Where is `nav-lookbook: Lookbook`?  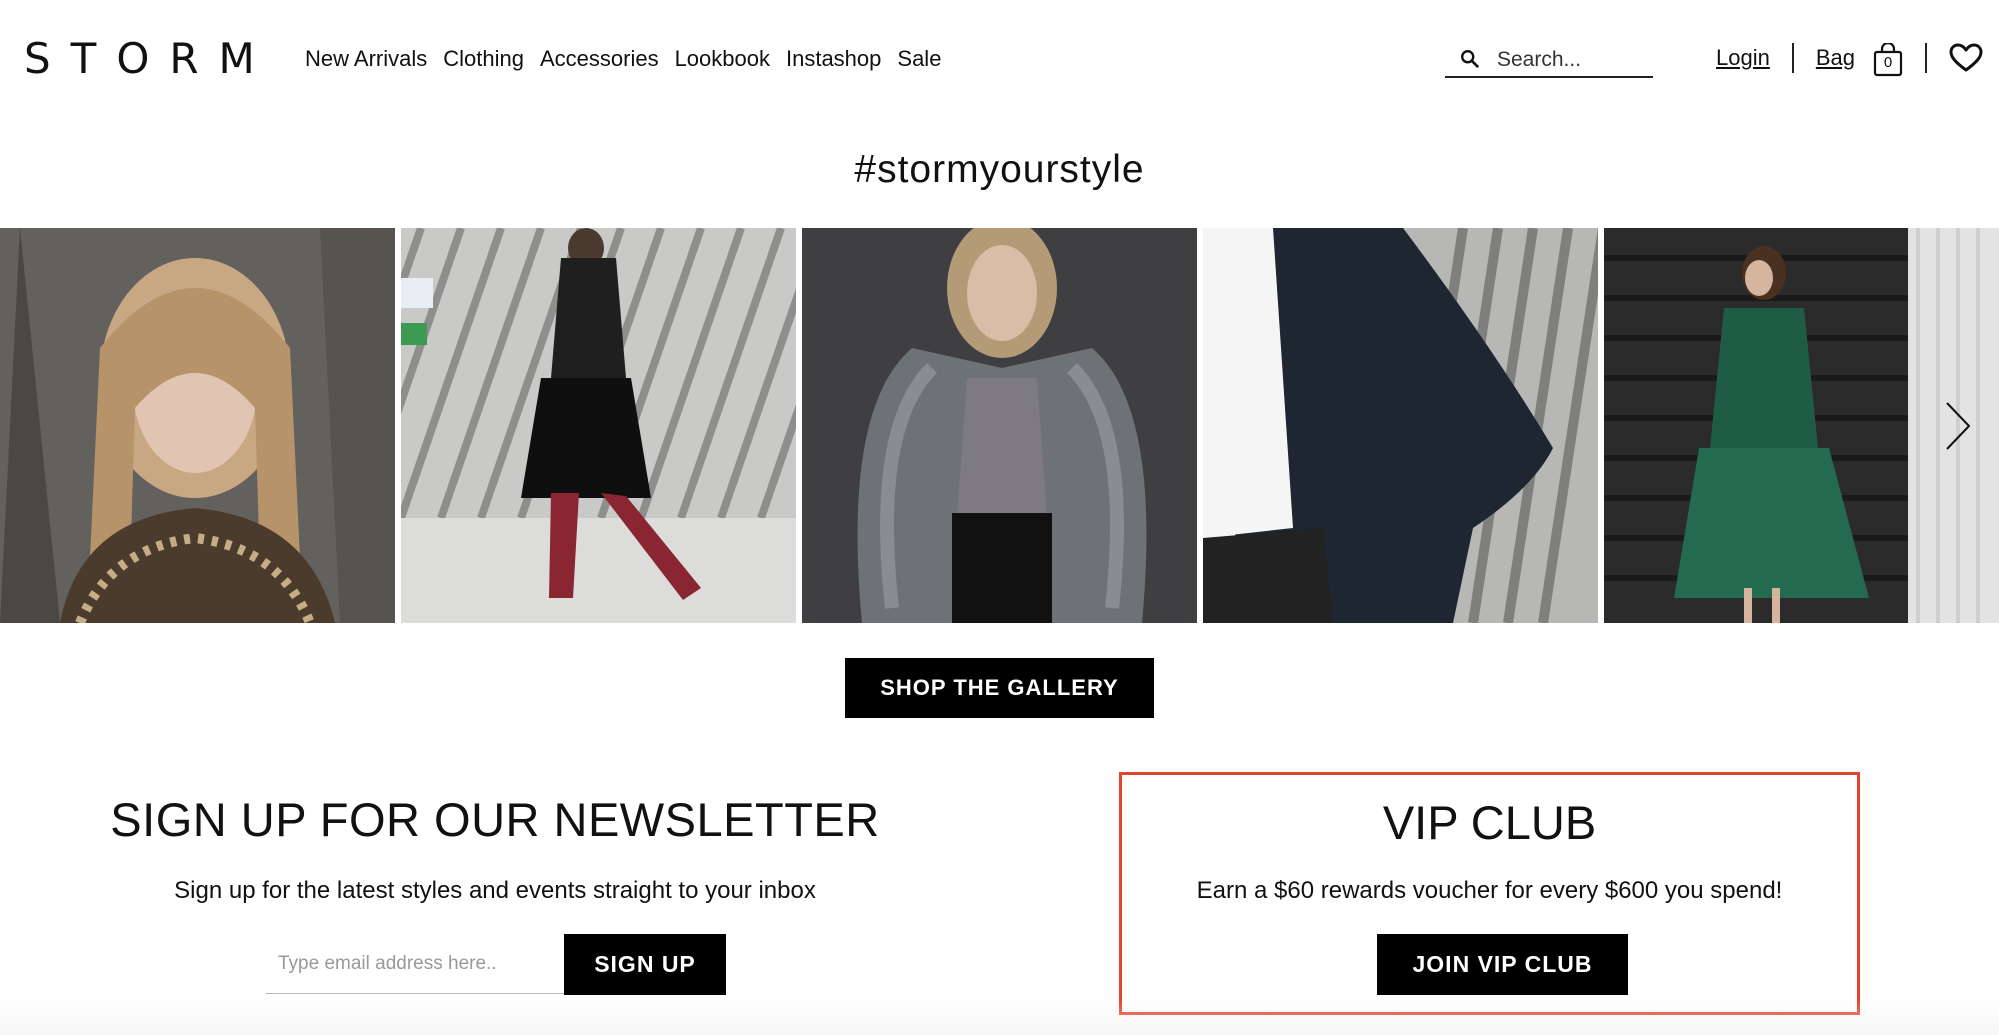 nav-lookbook: Lookbook is located at coordinates (722, 59).